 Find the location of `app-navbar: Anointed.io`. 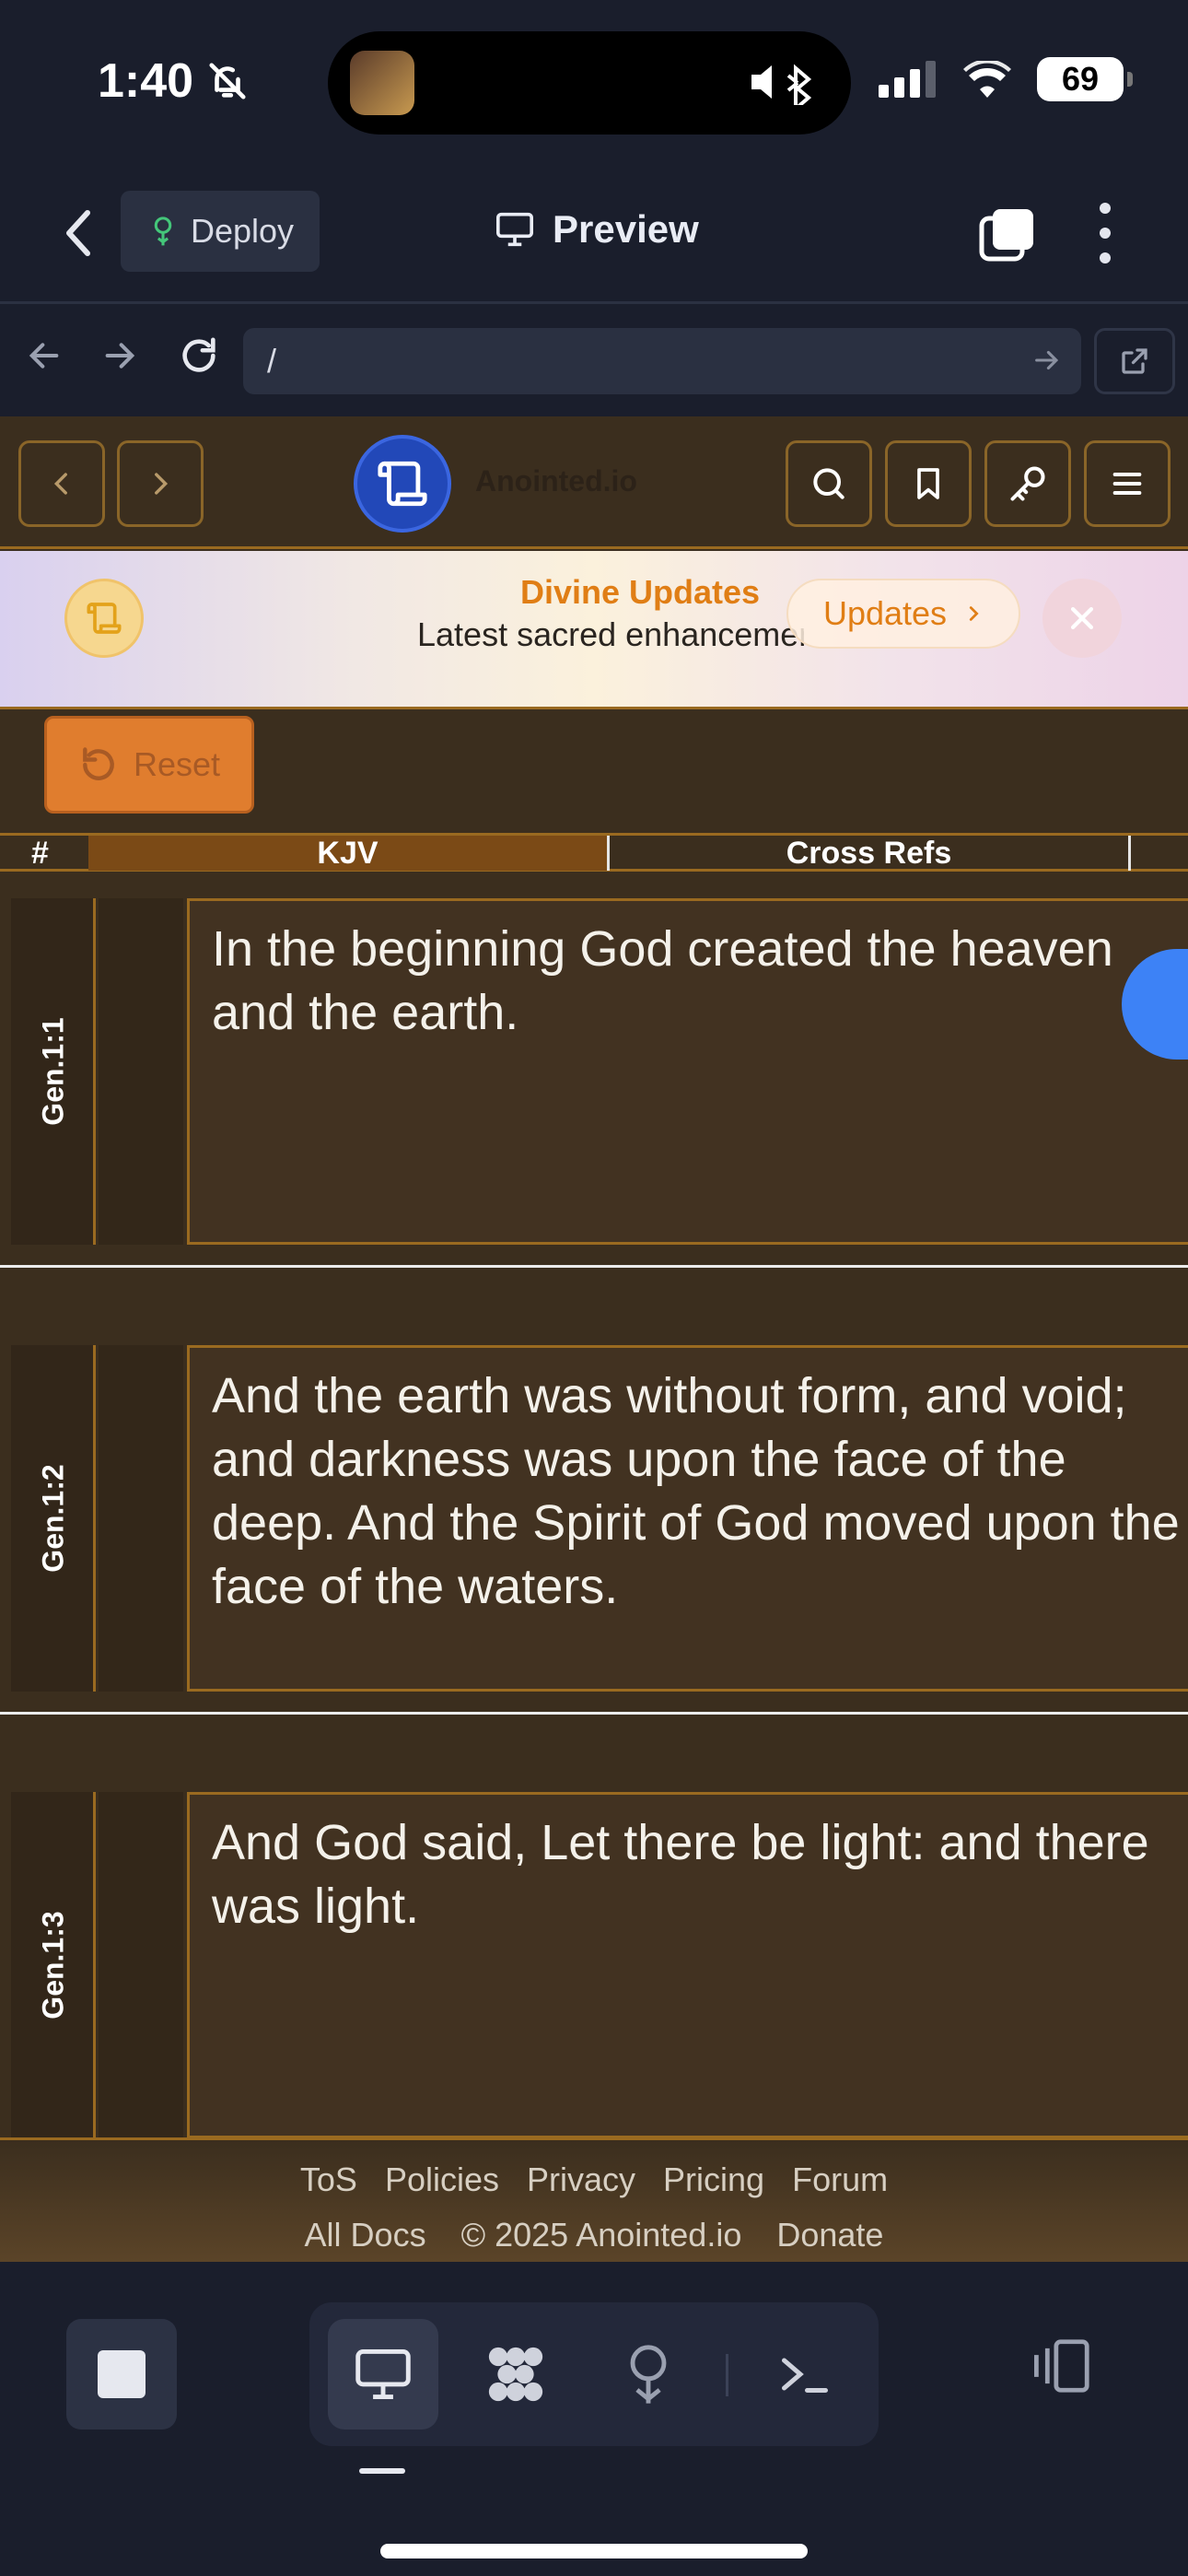

app-navbar: Anointed.io is located at coordinates (594, 482).